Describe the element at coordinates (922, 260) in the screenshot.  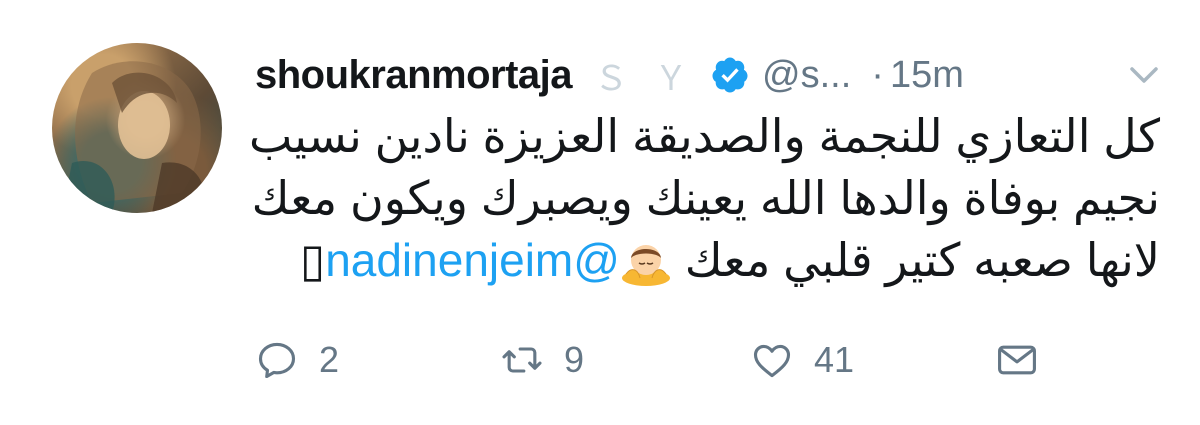
I see `tweet-line-3-text: لانها صعبه كتير قلبي معك` at that location.